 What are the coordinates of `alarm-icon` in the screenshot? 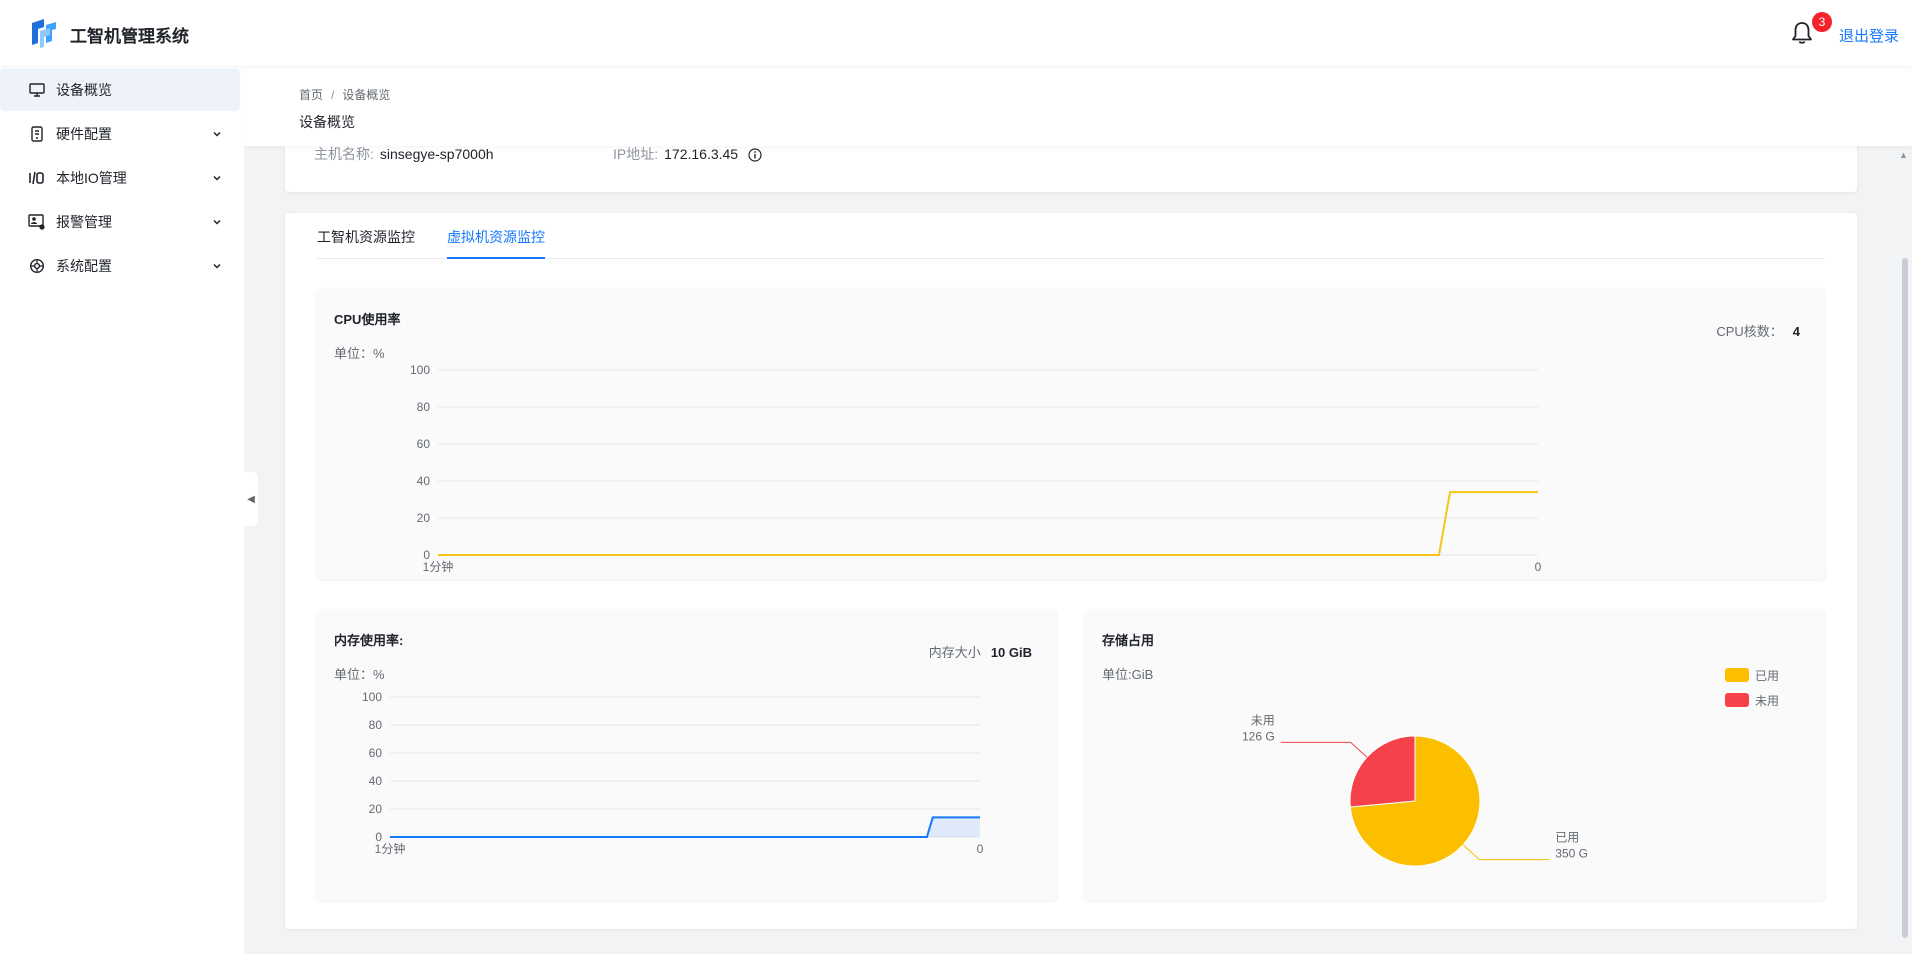 It's located at (37, 222).